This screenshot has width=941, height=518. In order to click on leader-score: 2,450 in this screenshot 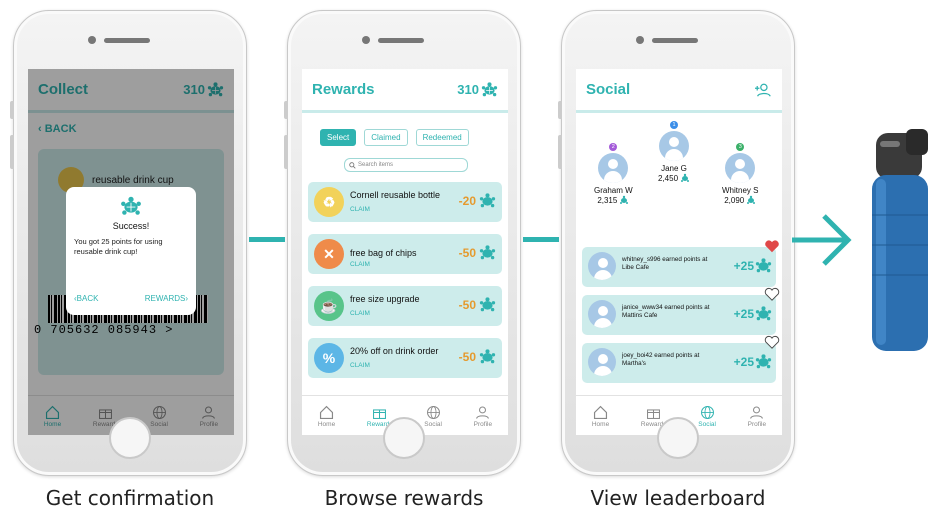, I will do `click(674, 178)`.